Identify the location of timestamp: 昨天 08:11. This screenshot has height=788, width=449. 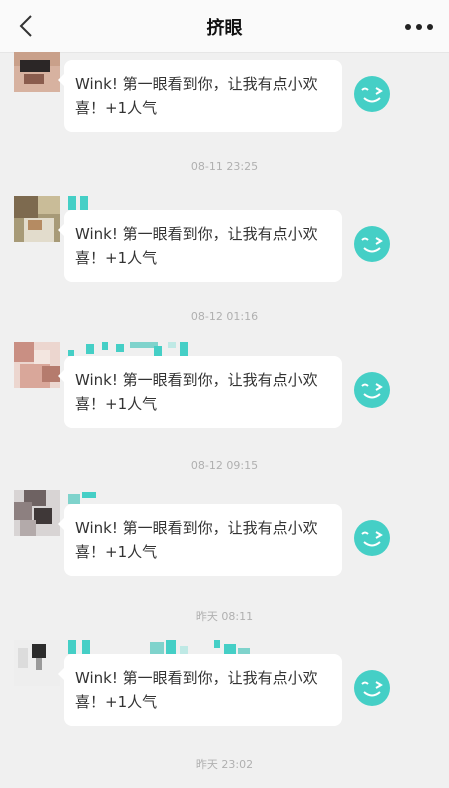
(224, 616).